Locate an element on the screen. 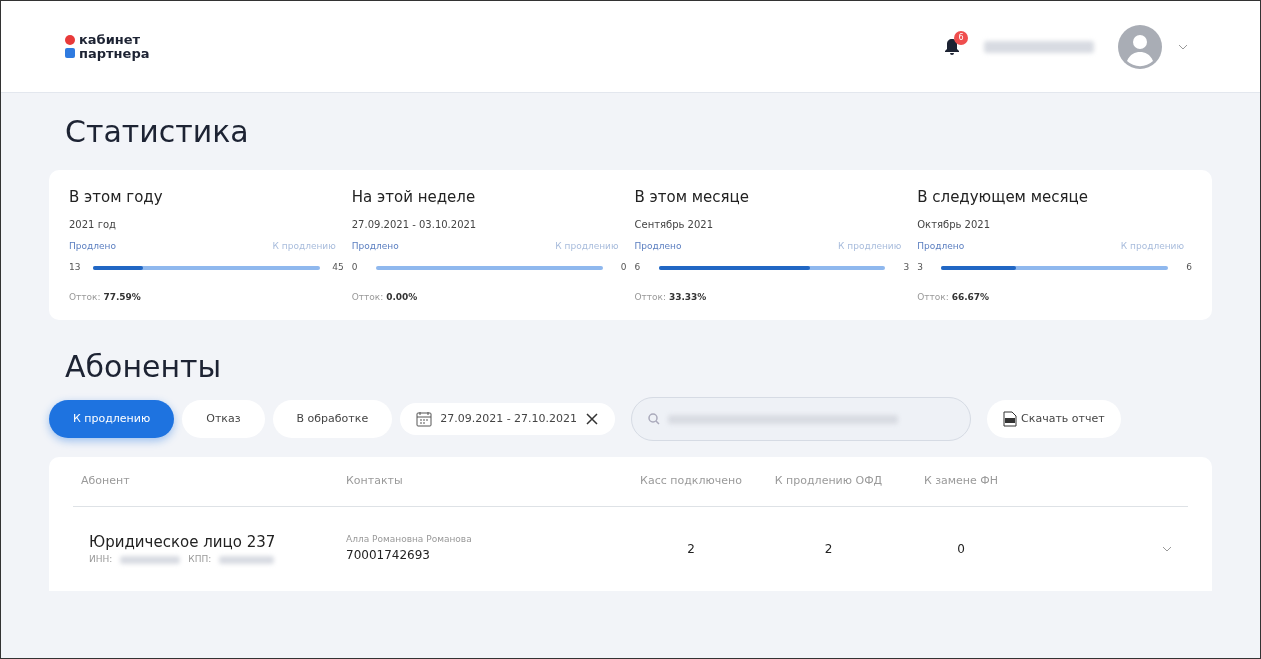  search-icon is located at coordinates (654, 419).